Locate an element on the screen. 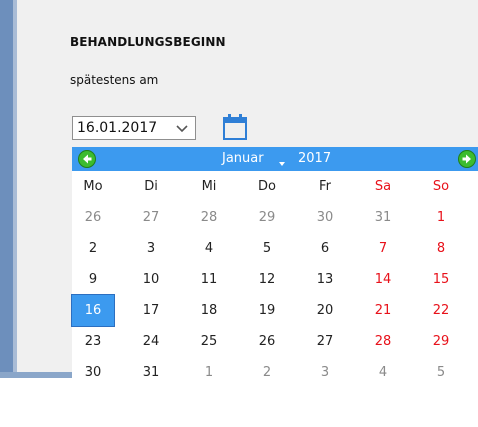 The height and width of the screenshot is (427, 478). weekday-header: Do is located at coordinates (267, 186).